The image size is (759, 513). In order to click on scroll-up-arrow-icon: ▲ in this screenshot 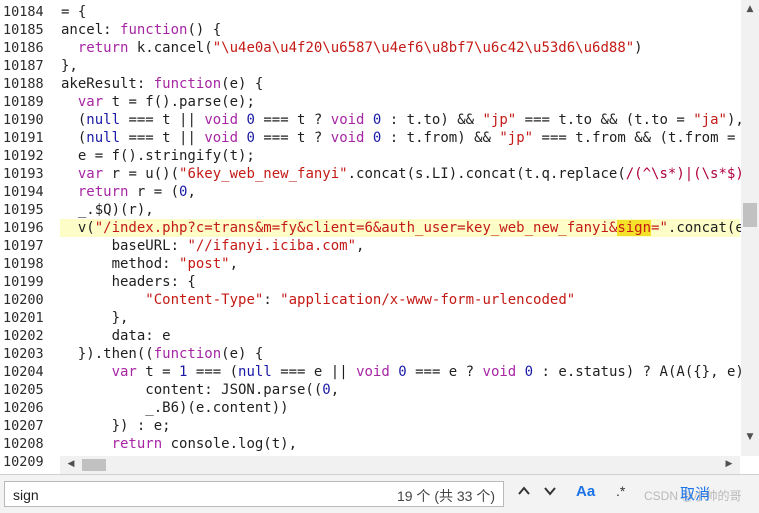, I will do `click(750, 9)`.